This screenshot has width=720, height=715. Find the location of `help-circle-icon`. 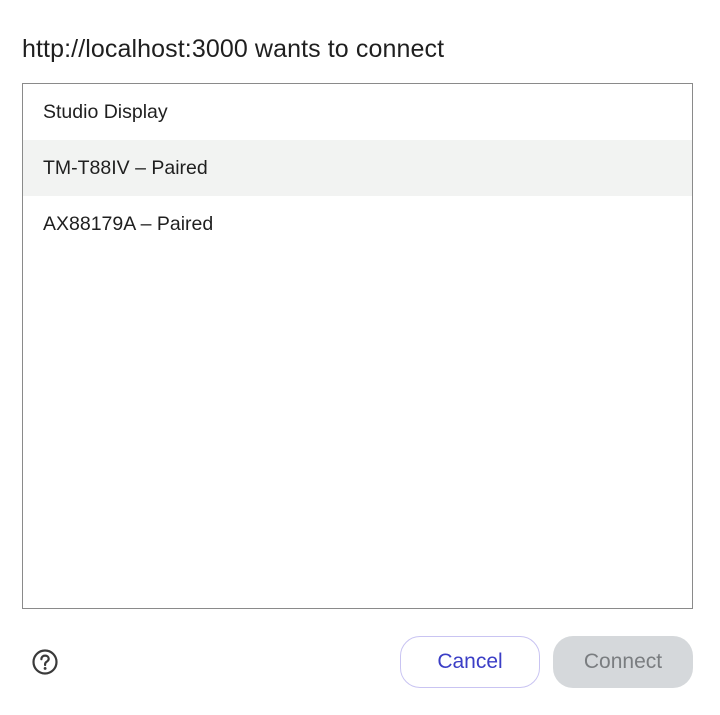

help-circle-icon is located at coordinates (45, 662).